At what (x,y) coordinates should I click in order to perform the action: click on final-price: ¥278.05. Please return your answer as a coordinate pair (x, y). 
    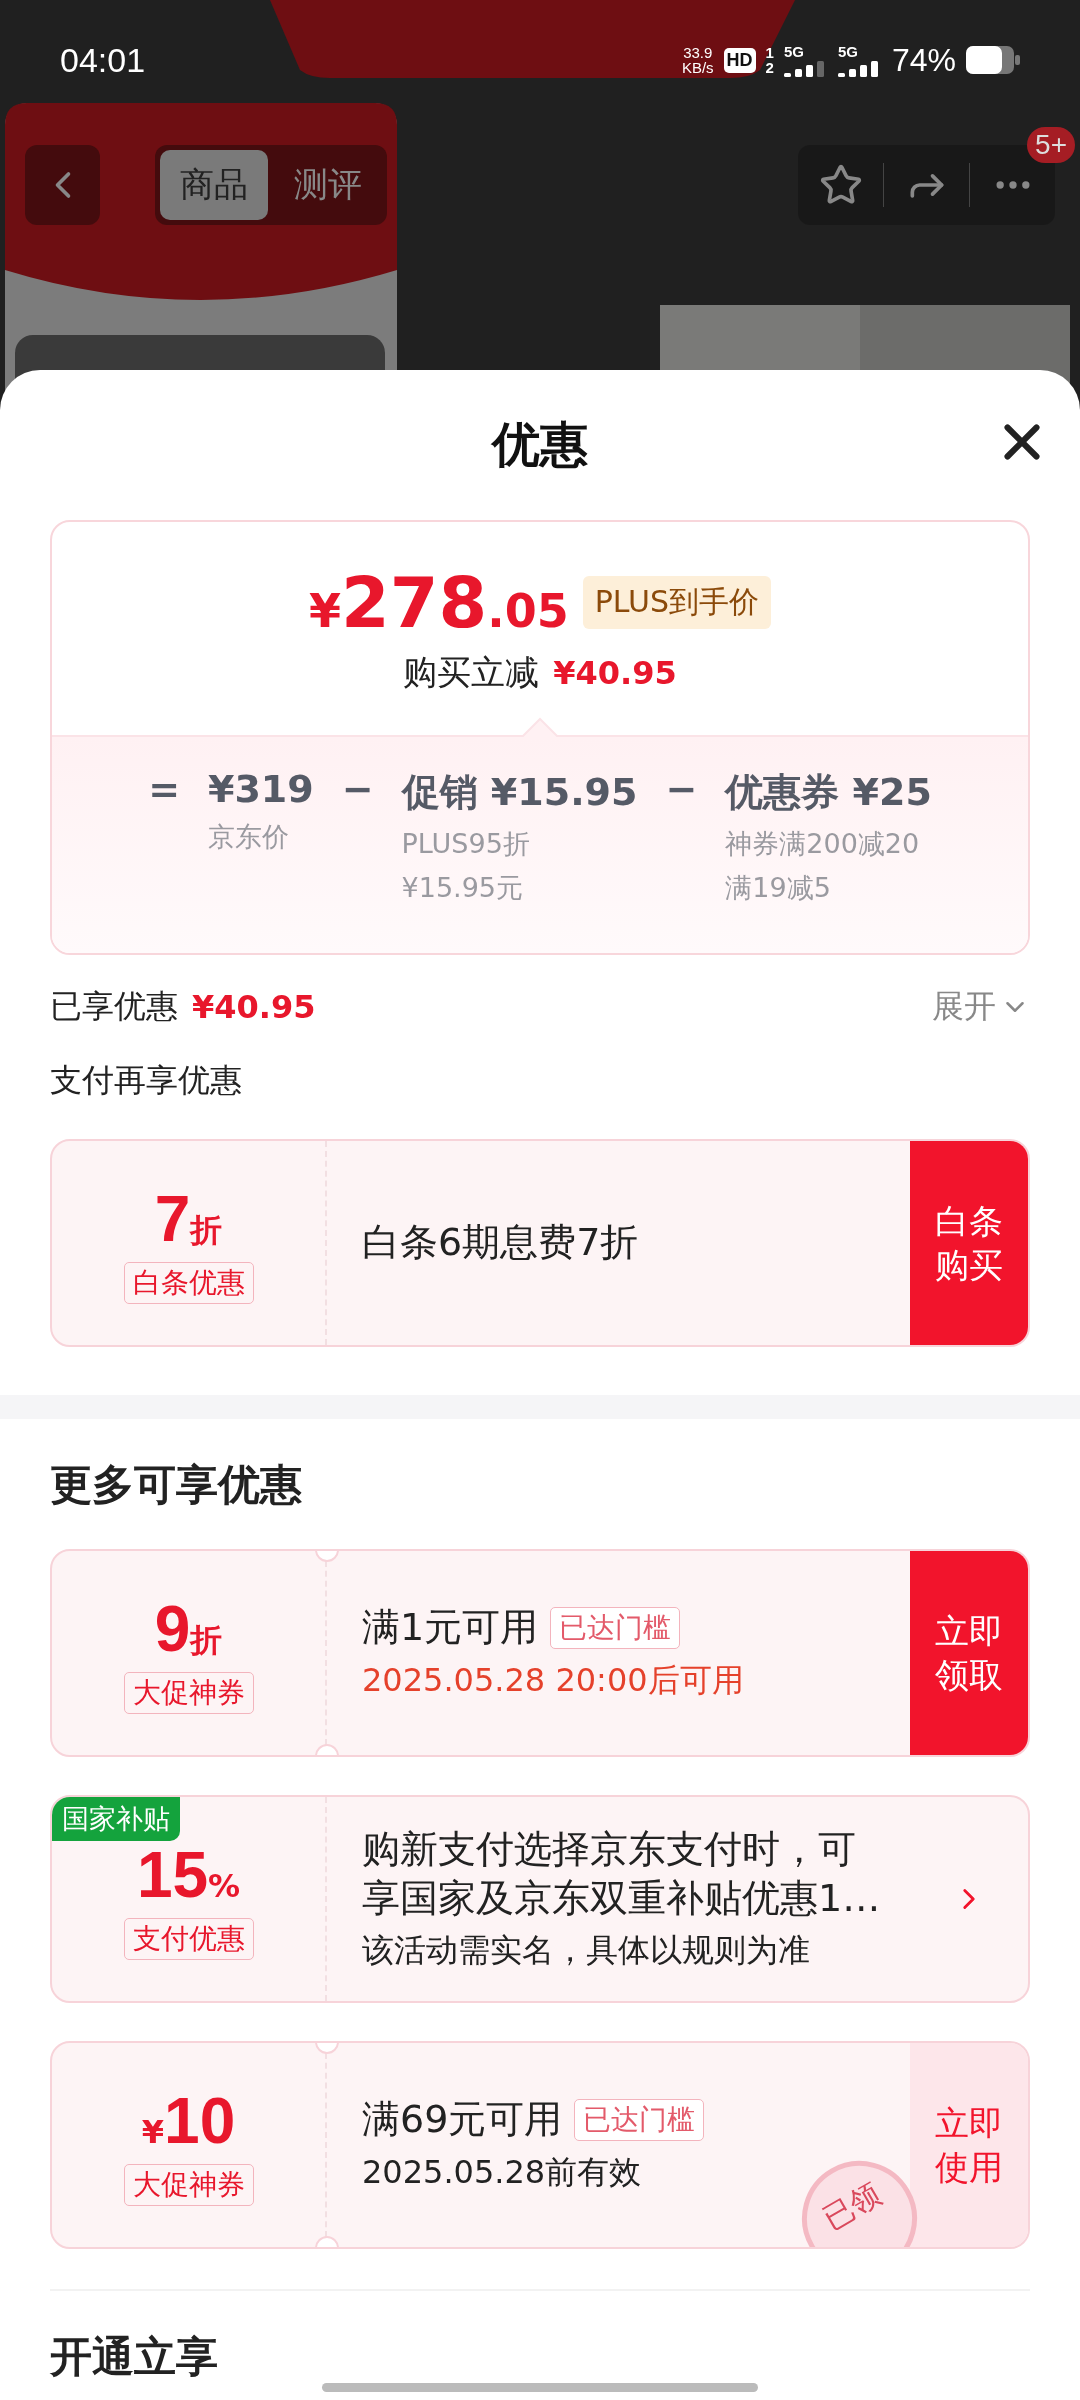
    Looking at the image, I should click on (439, 602).